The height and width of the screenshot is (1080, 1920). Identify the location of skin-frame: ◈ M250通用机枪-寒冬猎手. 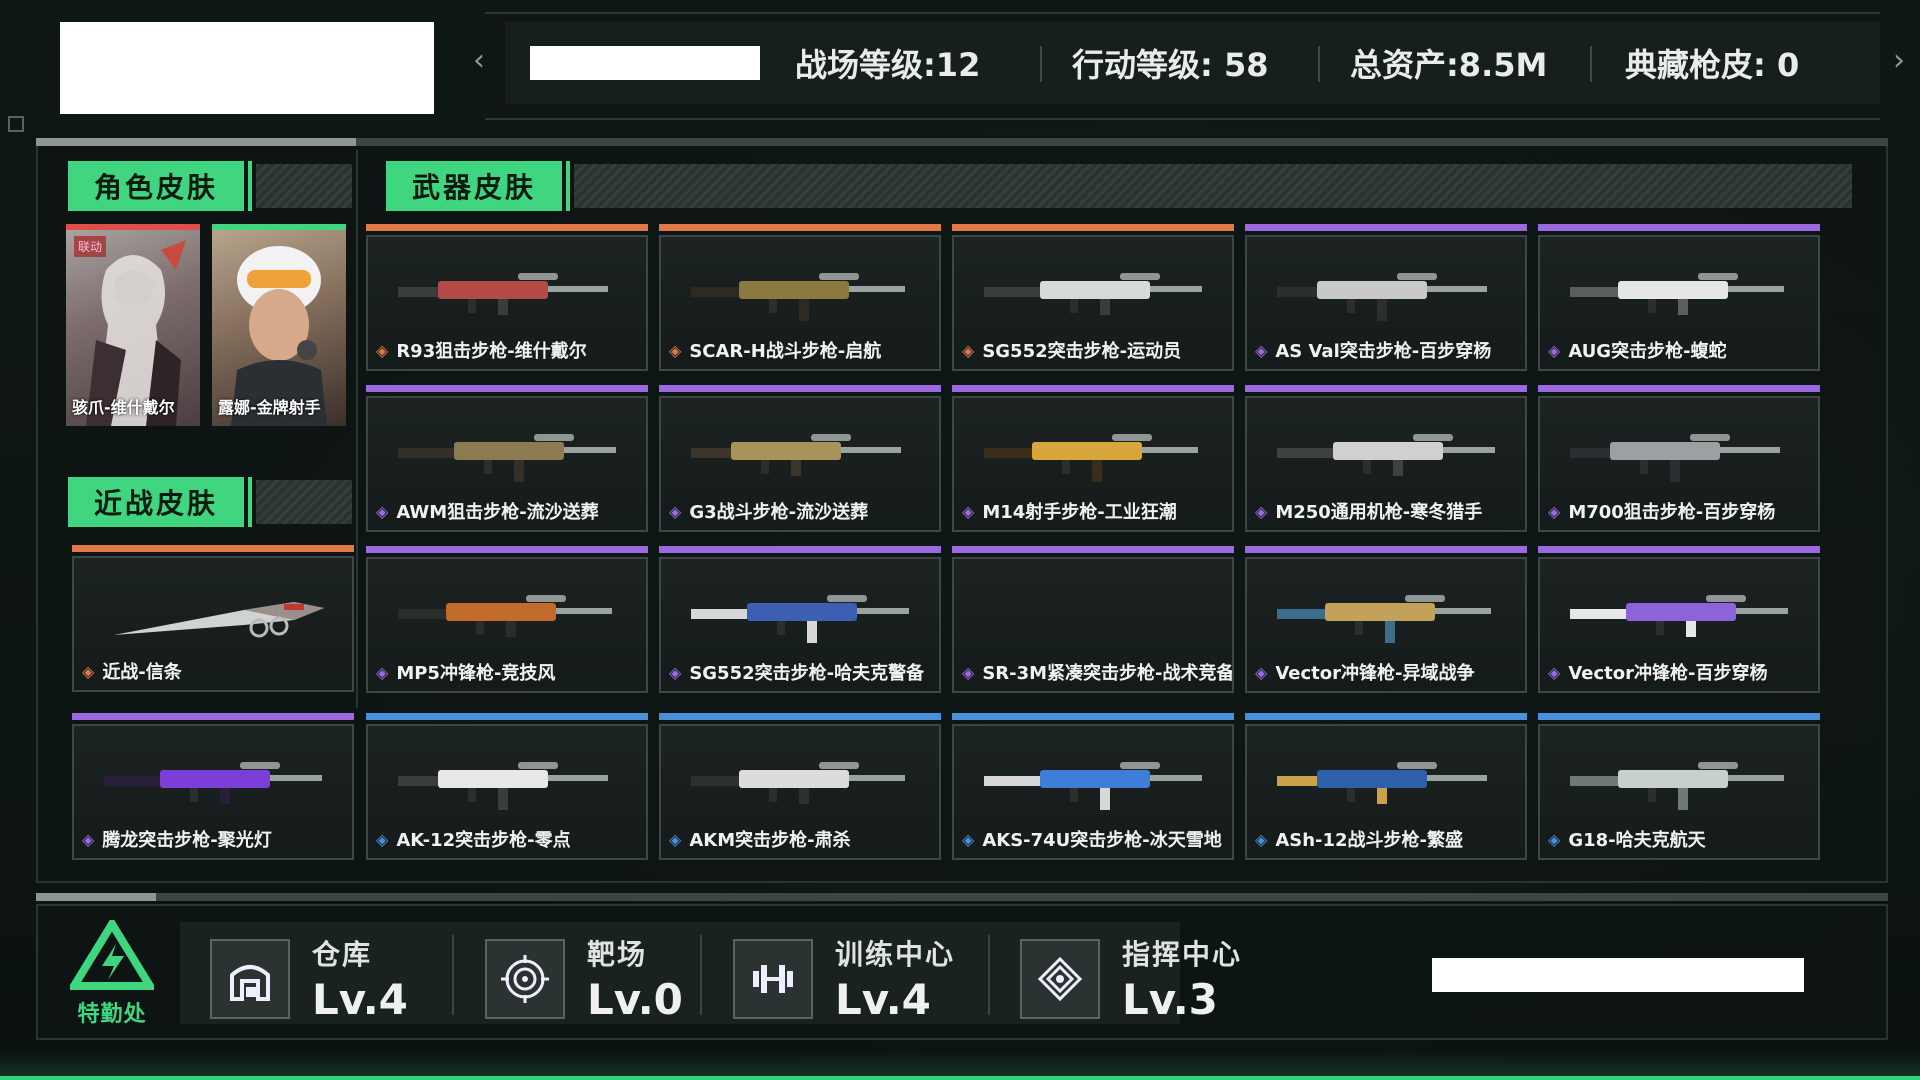
(1386, 464).